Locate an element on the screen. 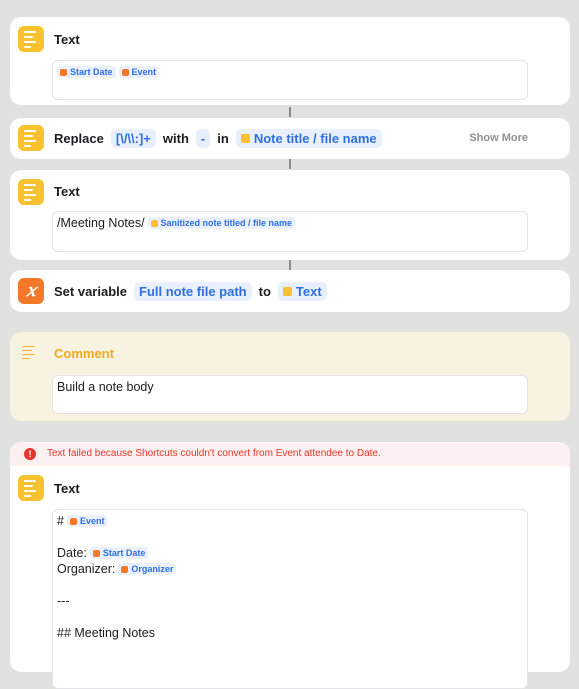 This screenshot has width=579, height=689. variable-token: Organizer is located at coordinates (147, 569).